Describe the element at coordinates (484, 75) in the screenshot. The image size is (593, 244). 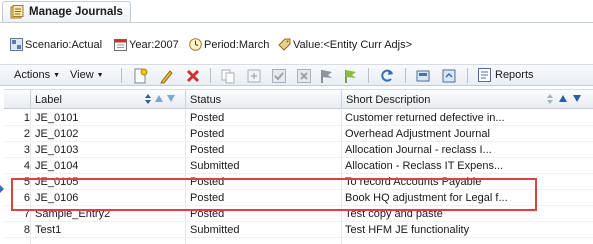
I see `report-icon` at that location.